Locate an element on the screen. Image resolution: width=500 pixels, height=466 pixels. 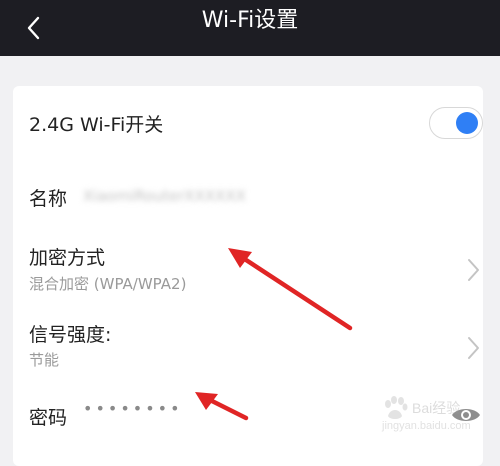
wifi-24g-label: 2.4G Wi-Fi开关 is located at coordinates (96, 125).